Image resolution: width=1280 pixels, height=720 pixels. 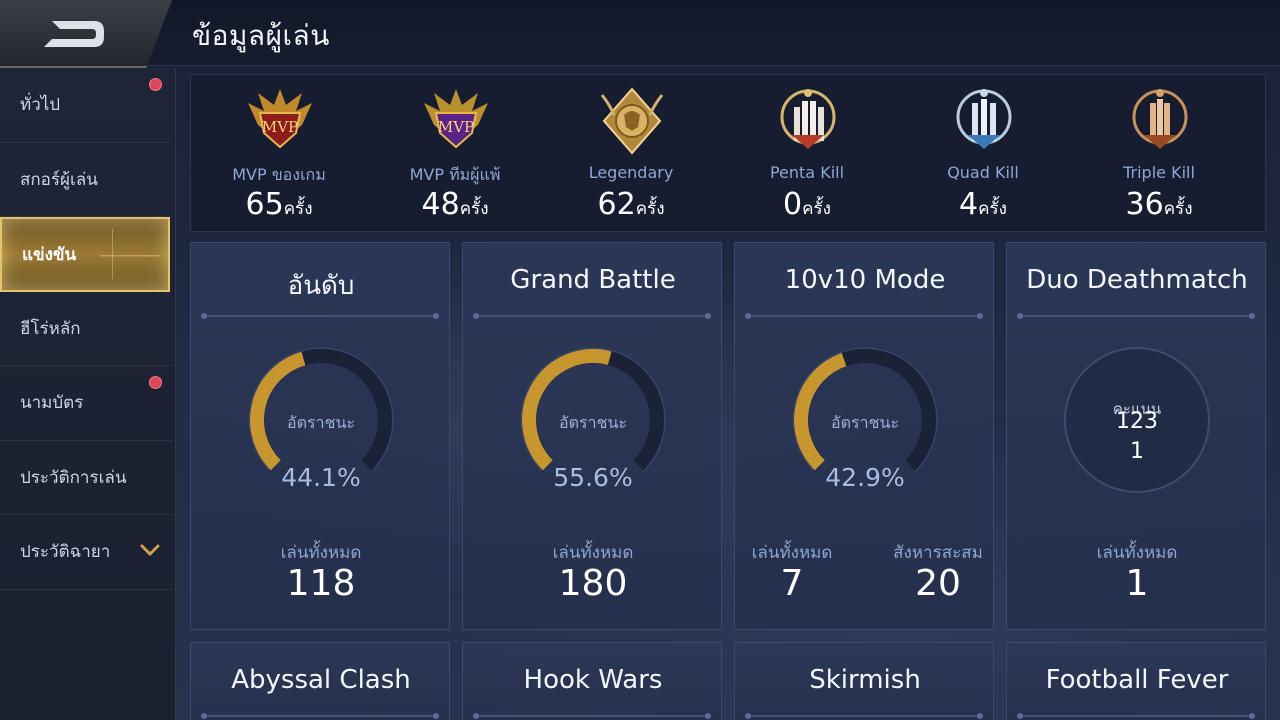 I want to click on winrate-value: 55.6%, so click(x=593, y=477).